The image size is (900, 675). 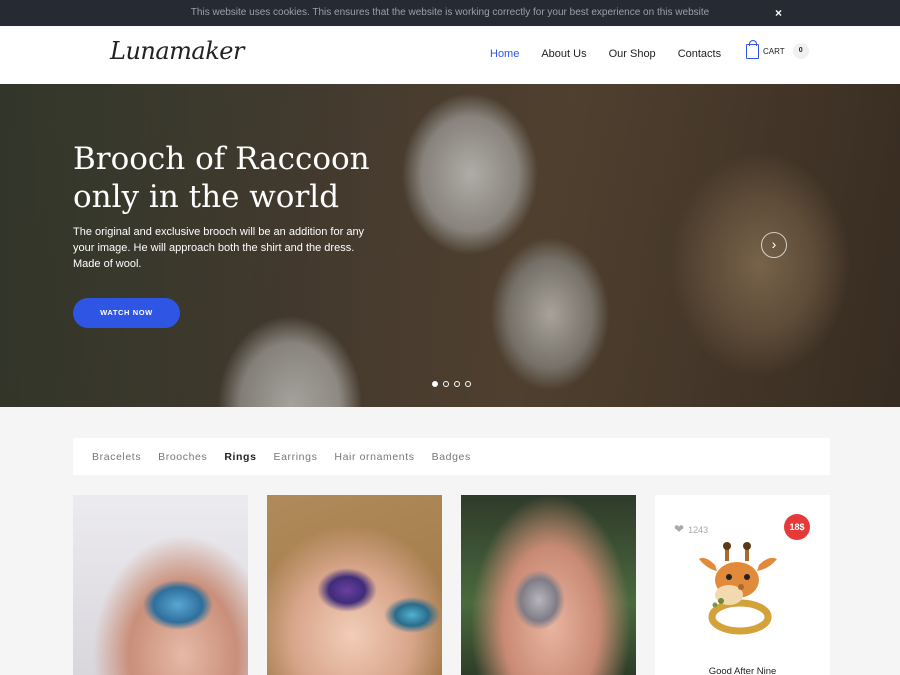 I want to click on product-card-blue-ring, so click(x=160, y=585).